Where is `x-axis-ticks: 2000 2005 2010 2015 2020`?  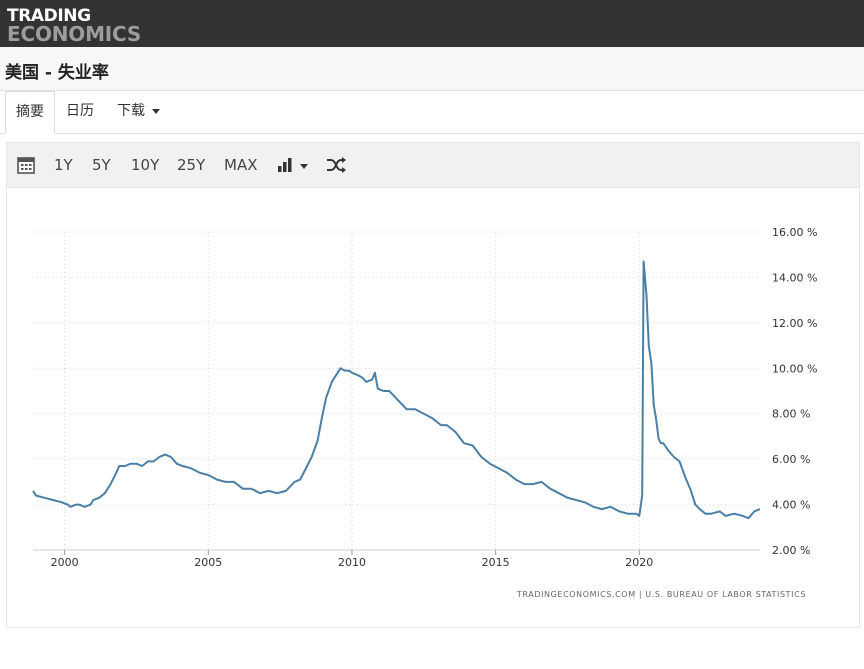 x-axis-ticks: 2000 2005 2010 2015 2020 is located at coordinates (352, 559).